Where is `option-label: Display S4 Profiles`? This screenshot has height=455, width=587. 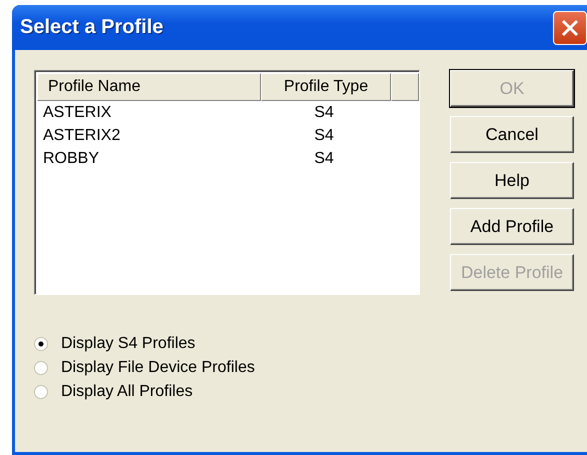
option-label: Display S4 Profiles is located at coordinates (128, 344).